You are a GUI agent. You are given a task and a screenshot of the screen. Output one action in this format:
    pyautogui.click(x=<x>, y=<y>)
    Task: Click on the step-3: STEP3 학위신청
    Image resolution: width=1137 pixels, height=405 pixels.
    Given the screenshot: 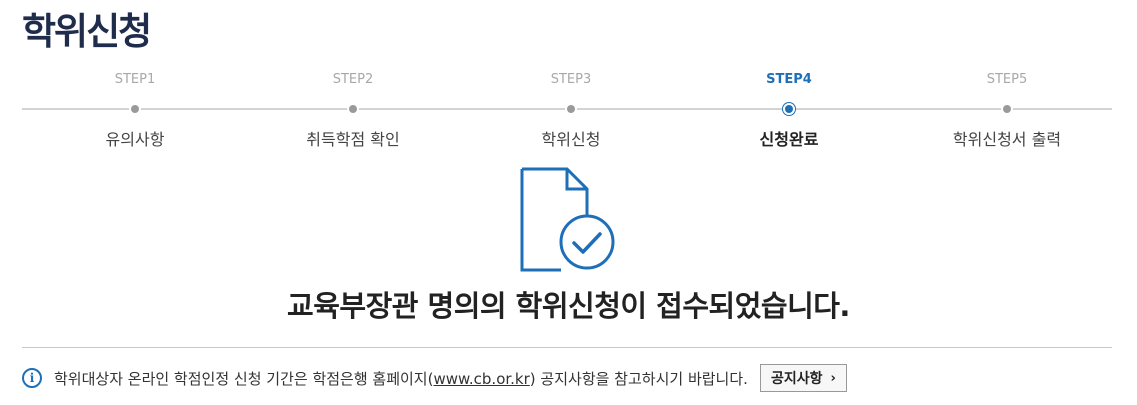 What is the action you would take?
    pyautogui.click(x=571, y=111)
    